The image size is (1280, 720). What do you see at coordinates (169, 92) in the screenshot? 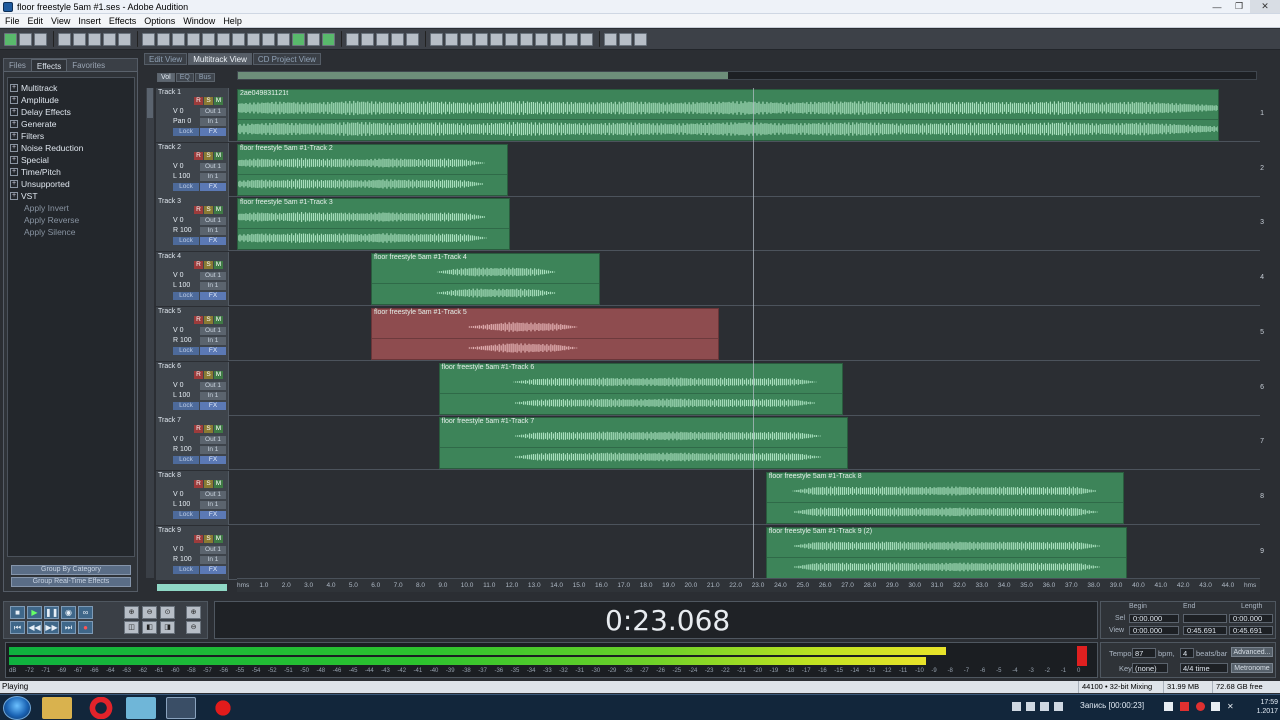
I see `track-name: Track 1` at bounding box center [169, 92].